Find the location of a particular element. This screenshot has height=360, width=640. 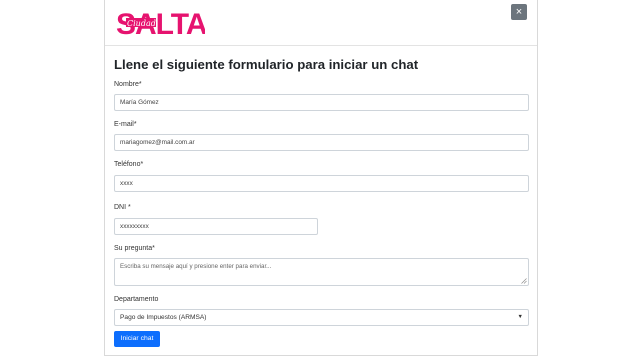

telefono-input: xxxx is located at coordinates (321, 183).